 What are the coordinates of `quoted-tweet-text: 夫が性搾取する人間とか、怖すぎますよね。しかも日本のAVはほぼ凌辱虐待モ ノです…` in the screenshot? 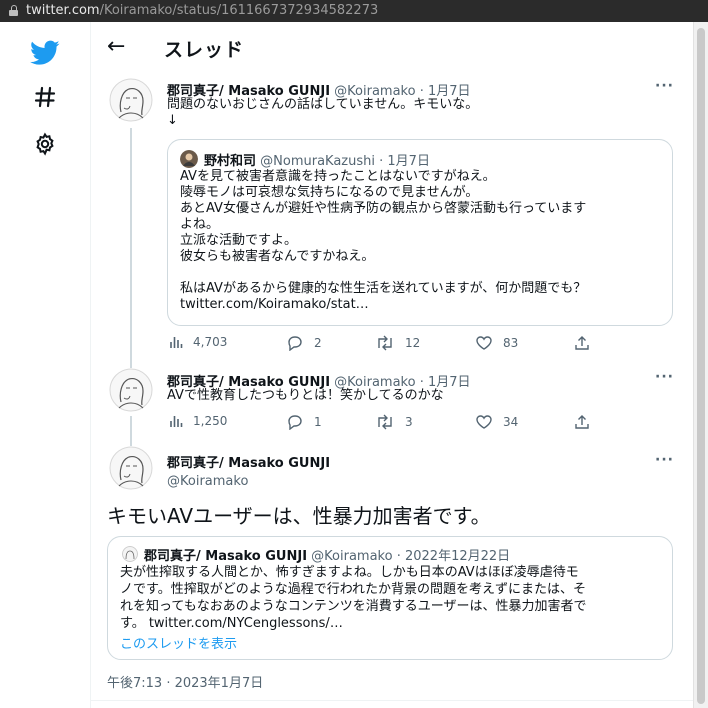 It's located at (353, 598).